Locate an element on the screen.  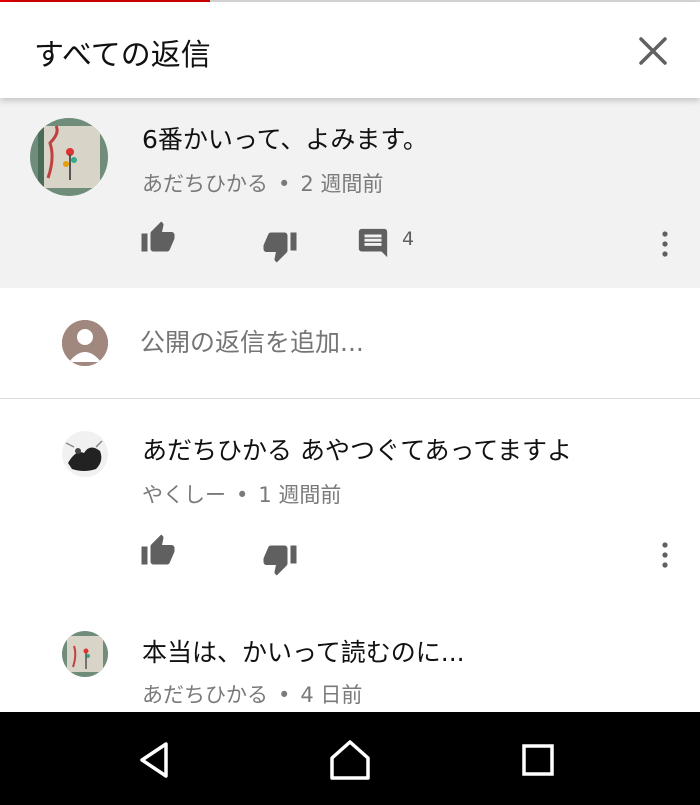
comment-time: 4 日前 is located at coordinates (331, 695).